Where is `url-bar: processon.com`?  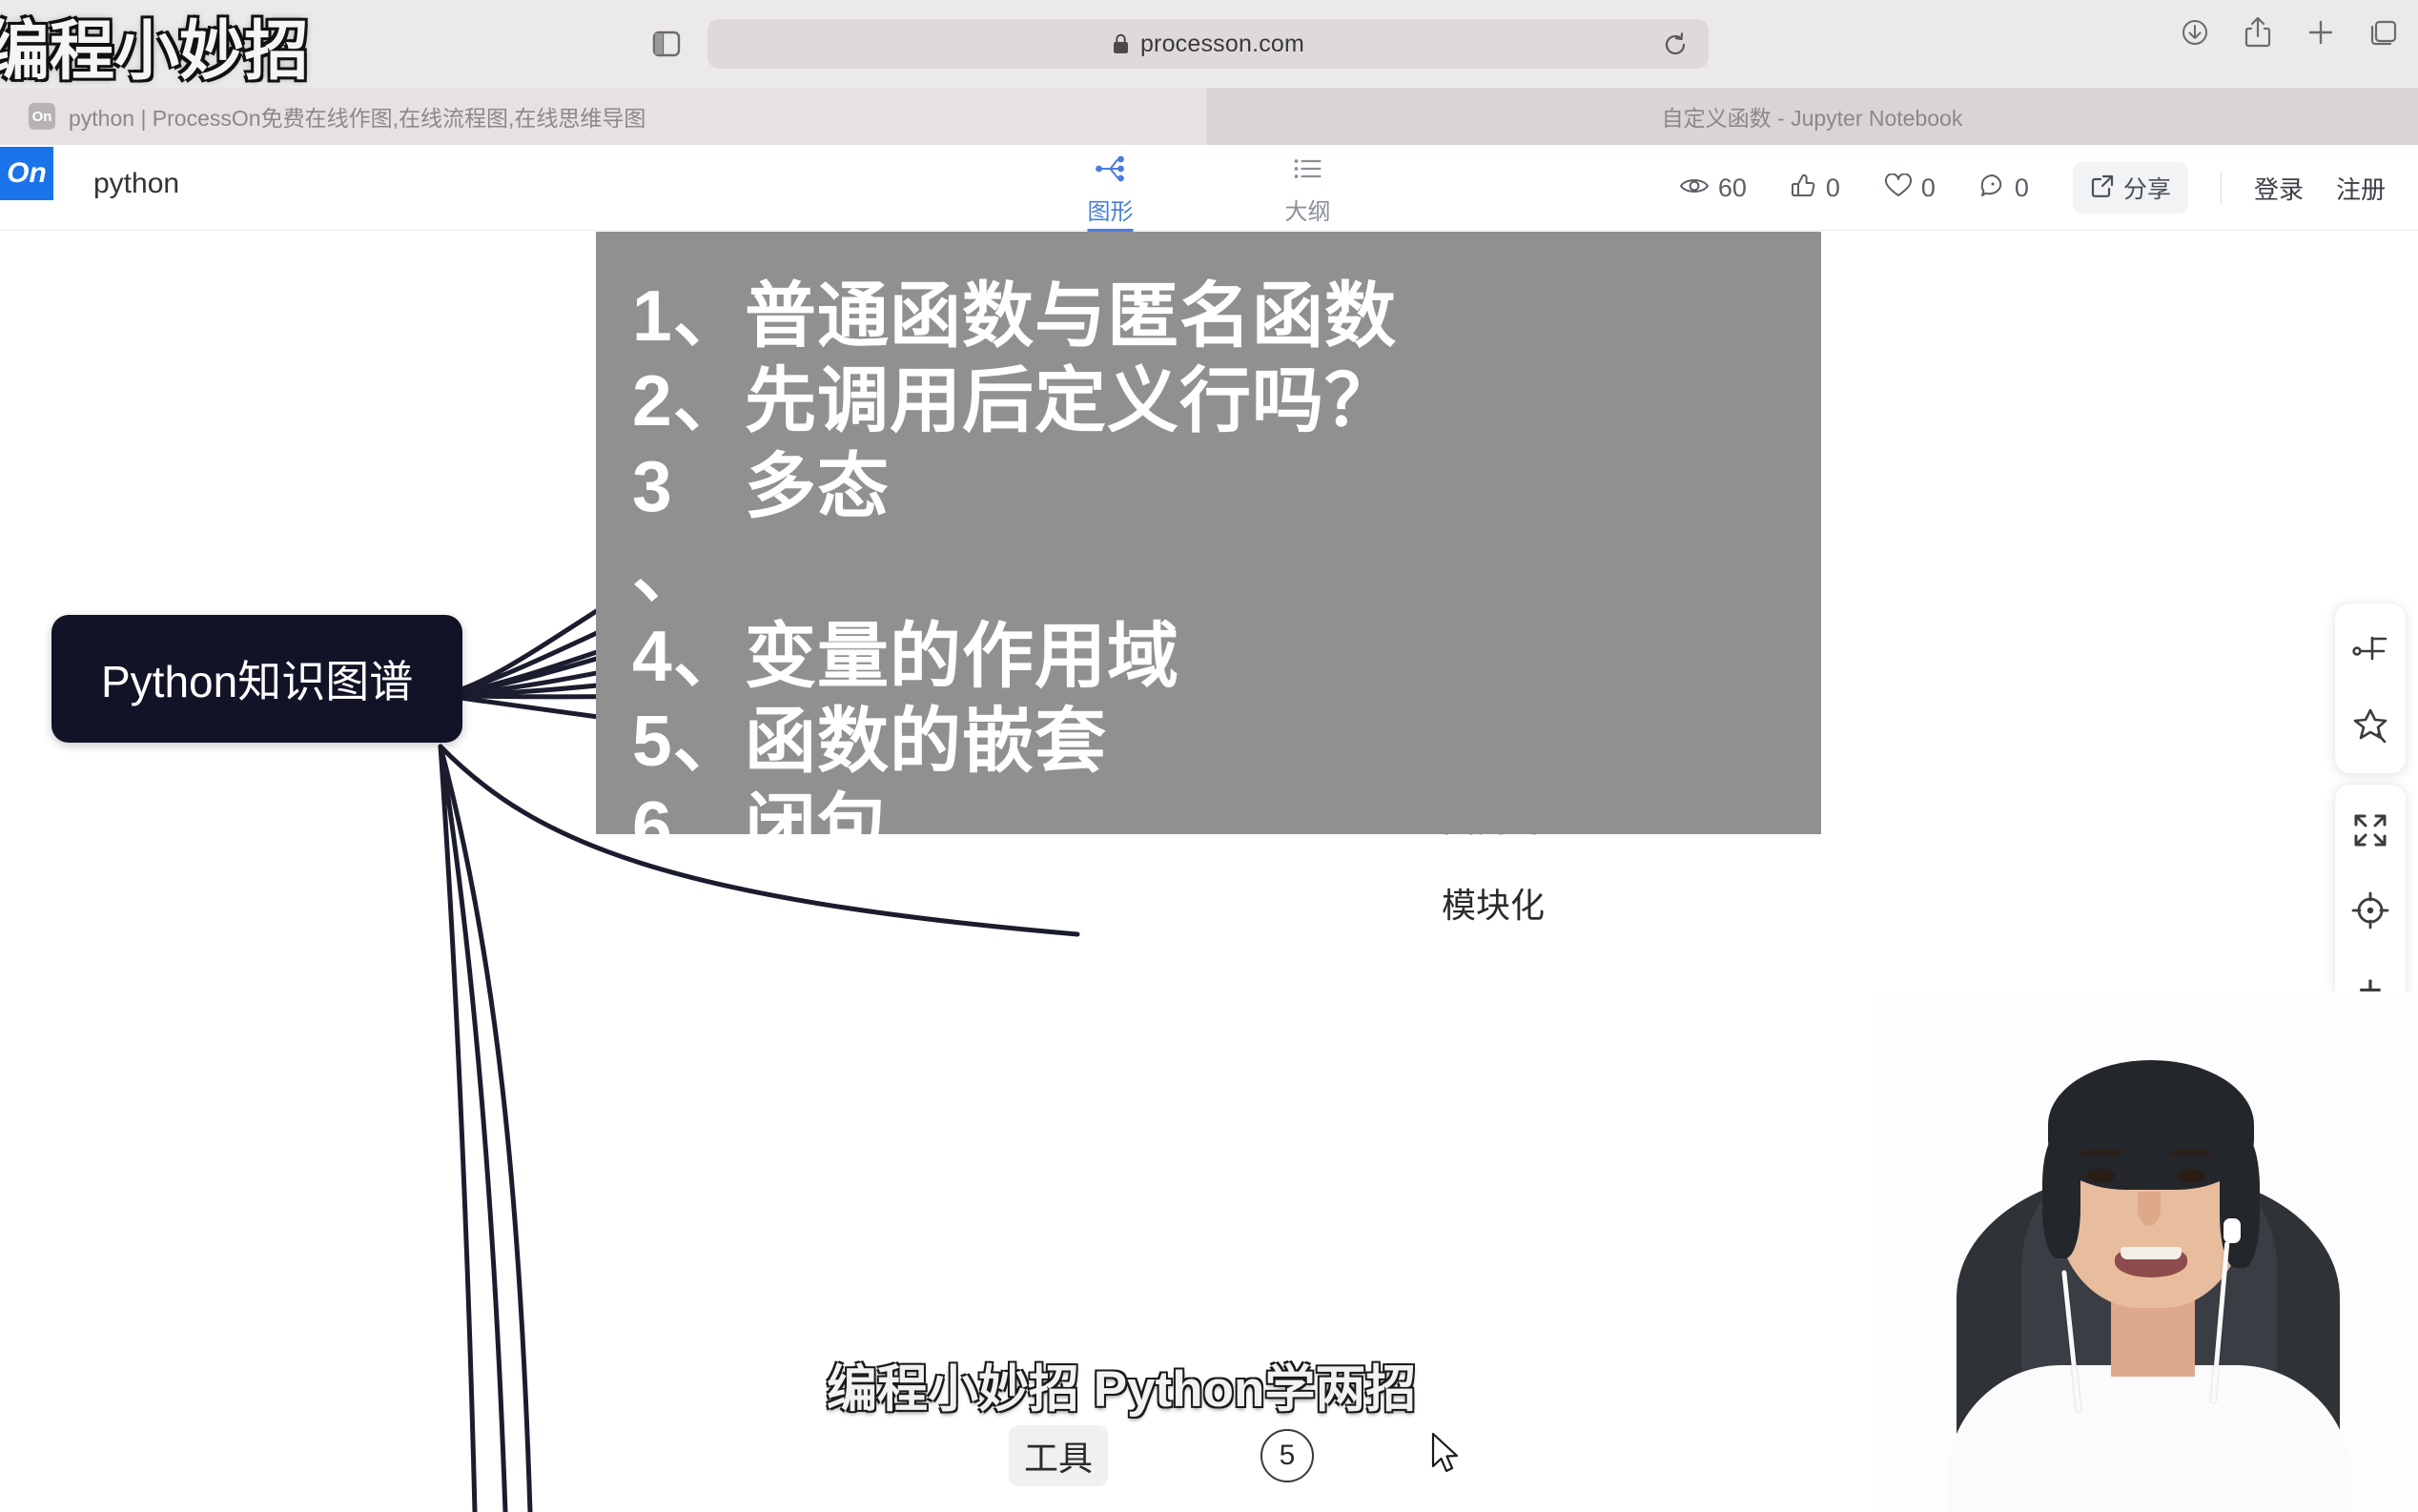
url-bar: processon.com is located at coordinates (1208, 44).